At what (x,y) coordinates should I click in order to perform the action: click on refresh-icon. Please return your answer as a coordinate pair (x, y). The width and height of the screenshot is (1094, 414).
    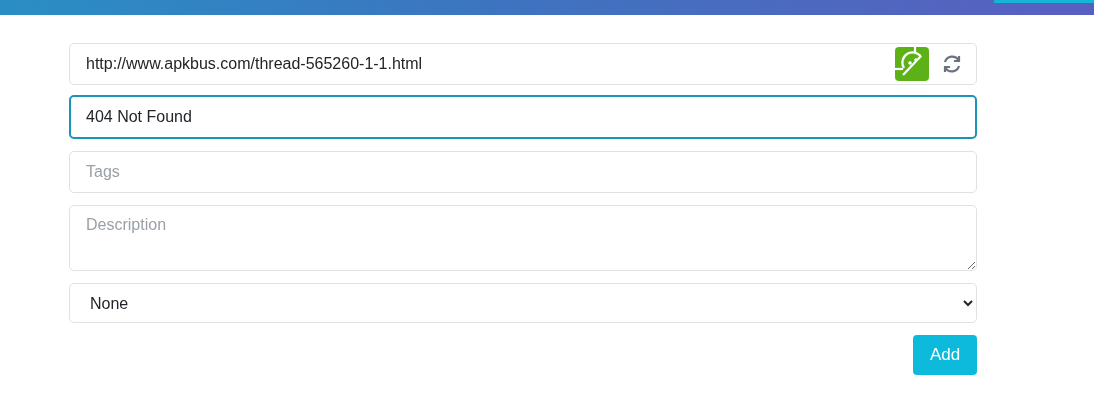
    Looking at the image, I should click on (952, 64).